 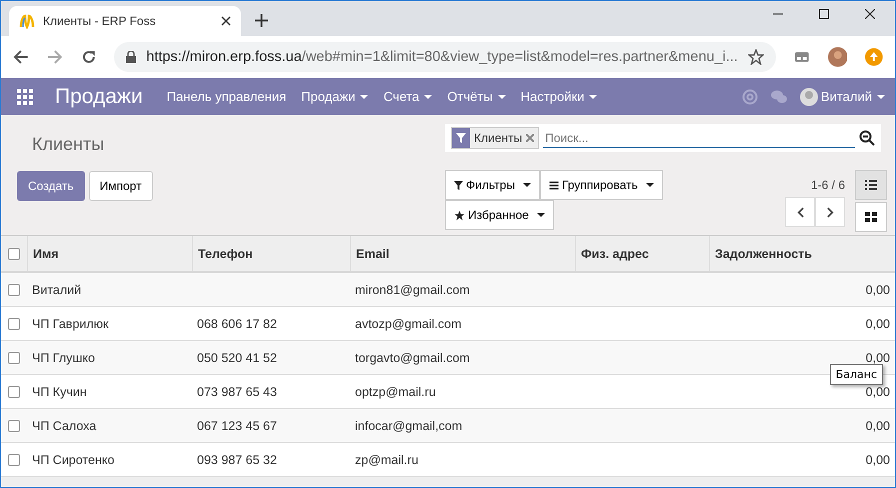 What do you see at coordinates (408, 425) in the screenshot?
I see `table-cell: infocar@gmail,com` at bounding box center [408, 425].